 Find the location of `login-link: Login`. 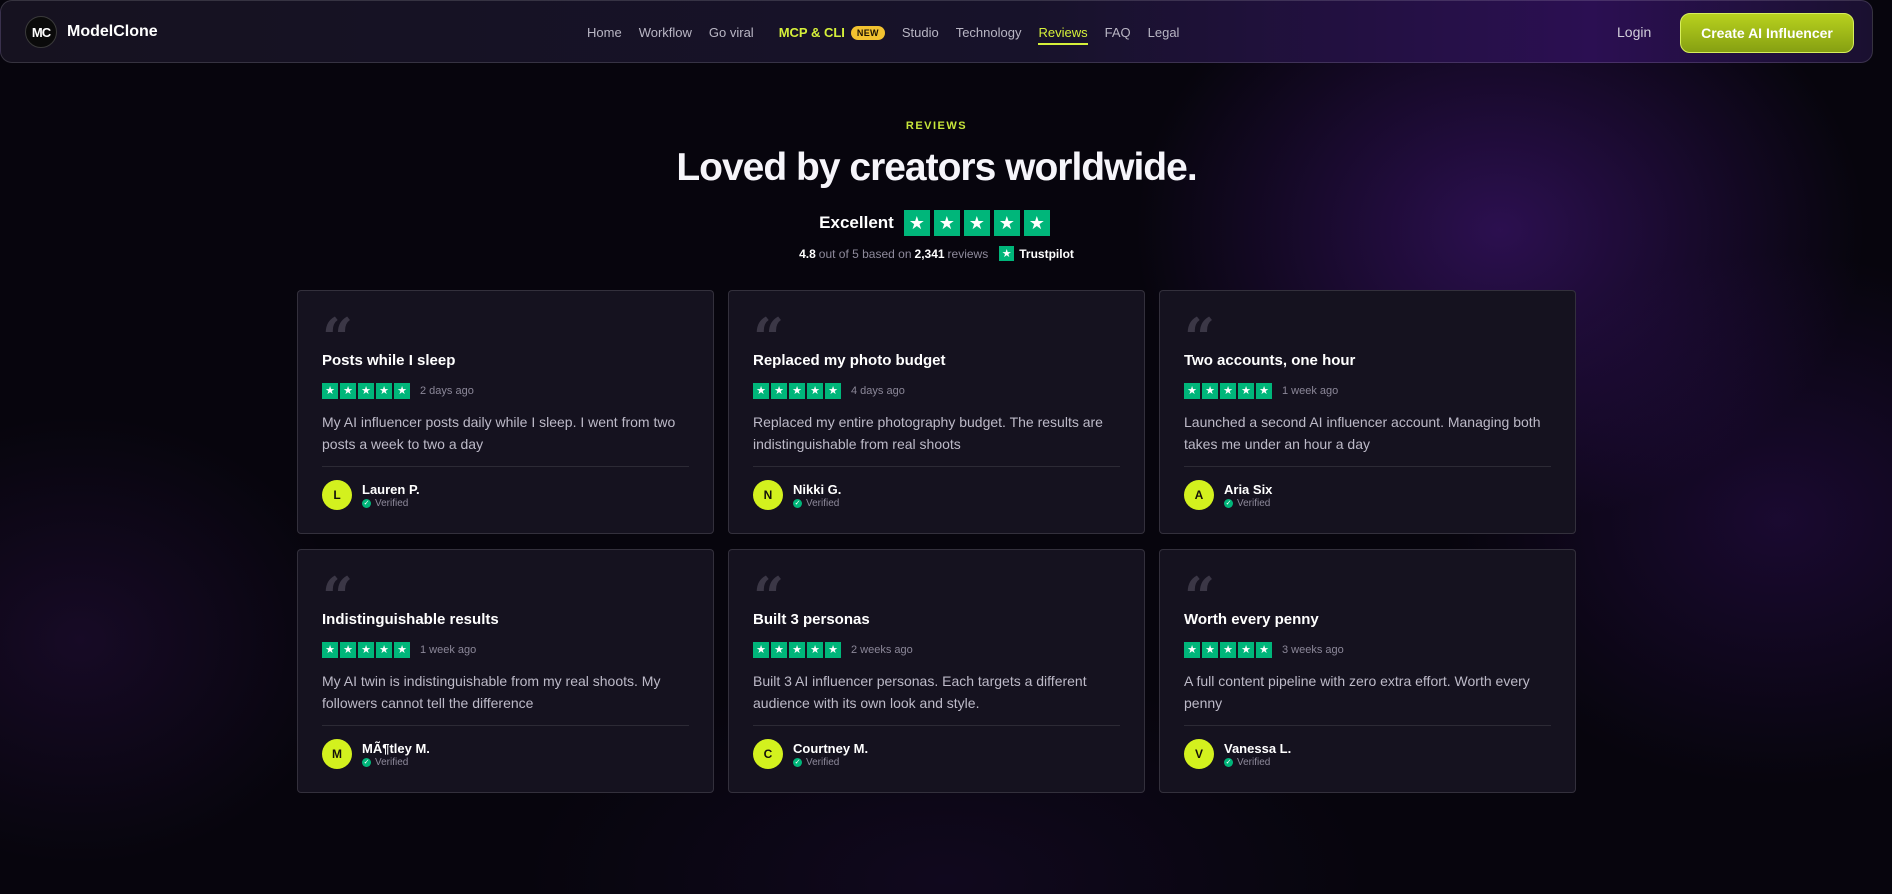

login-link: Login is located at coordinates (1634, 32).